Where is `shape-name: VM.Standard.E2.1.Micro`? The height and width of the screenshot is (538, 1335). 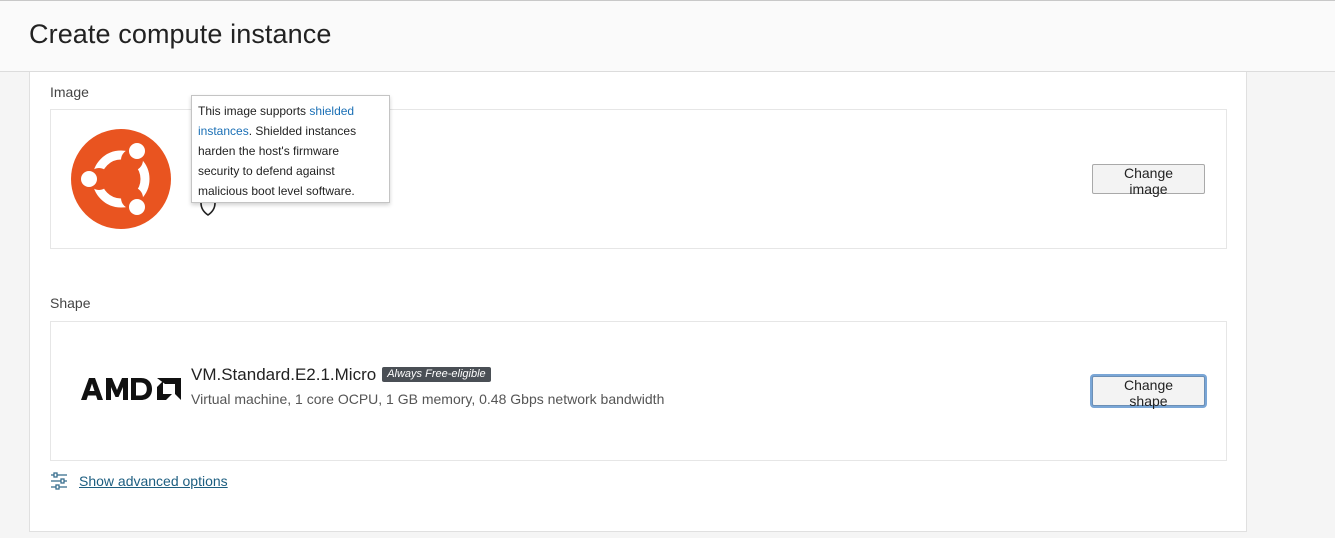
shape-name: VM.Standard.E2.1.Micro is located at coordinates (284, 374).